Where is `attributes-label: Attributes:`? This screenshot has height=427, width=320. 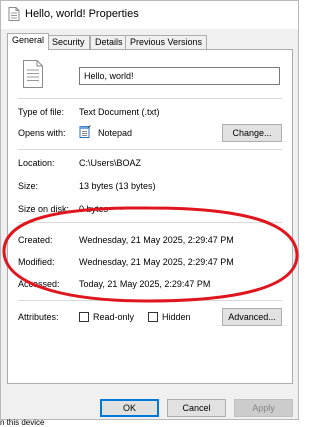 attributes-label: Attributes: is located at coordinates (38, 317).